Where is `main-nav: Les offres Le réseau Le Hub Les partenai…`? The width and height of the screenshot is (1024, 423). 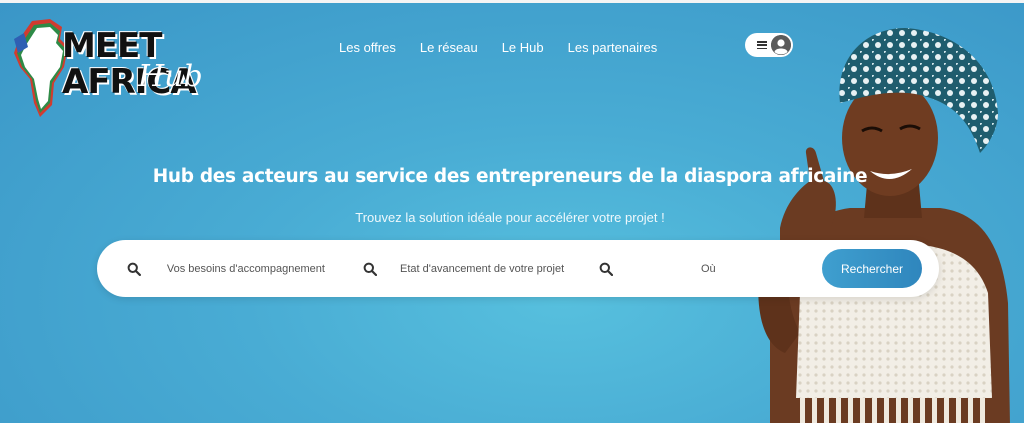
main-nav: Les offres Le réseau Le Hub Les partenai… is located at coordinates (498, 48).